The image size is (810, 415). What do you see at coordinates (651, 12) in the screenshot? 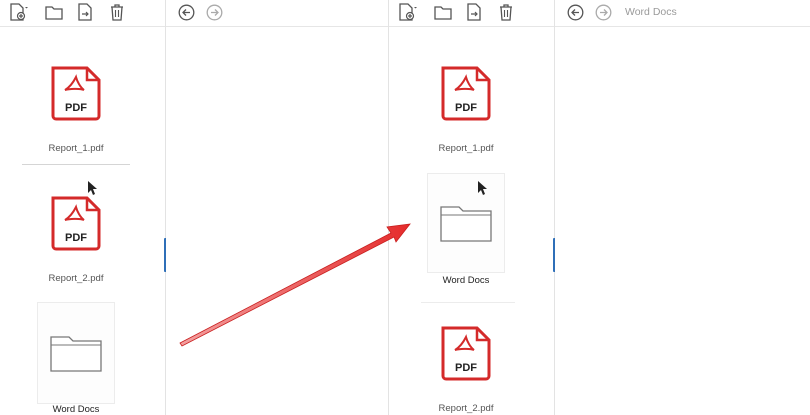
I see `current-folder-title: Word Docs` at bounding box center [651, 12].